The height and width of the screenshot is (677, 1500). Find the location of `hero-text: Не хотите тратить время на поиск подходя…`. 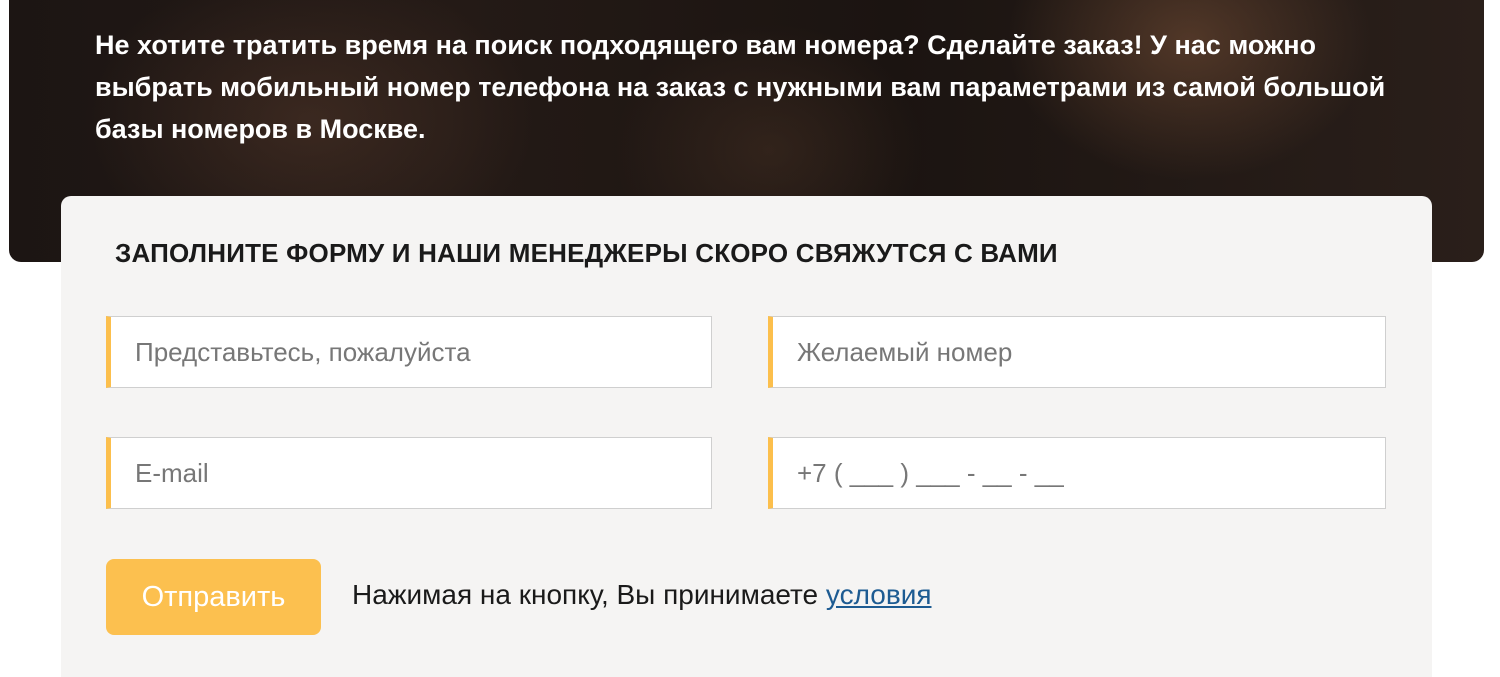

hero-text: Не хотите тратить время на поиск подходя… is located at coordinates (740, 87).